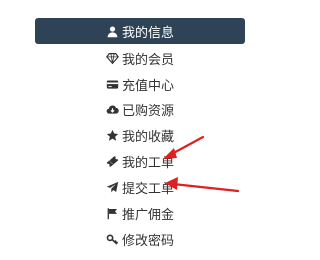 Image resolution: width=320 pixels, height=260 pixels. What do you see at coordinates (147, 189) in the screenshot?
I see `menu-item-label: 提交工单` at bounding box center [147, 189].